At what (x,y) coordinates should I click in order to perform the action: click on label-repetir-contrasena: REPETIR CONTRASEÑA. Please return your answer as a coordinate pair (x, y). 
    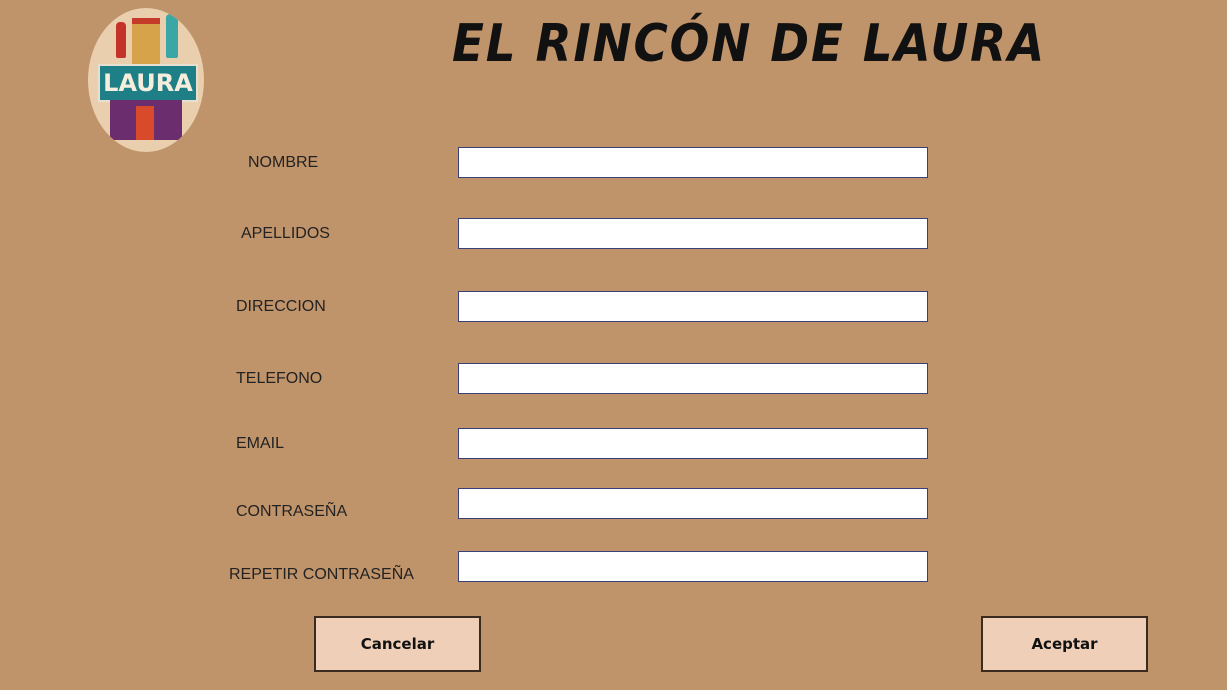
    Looking at the image, I should click on (321, 574).